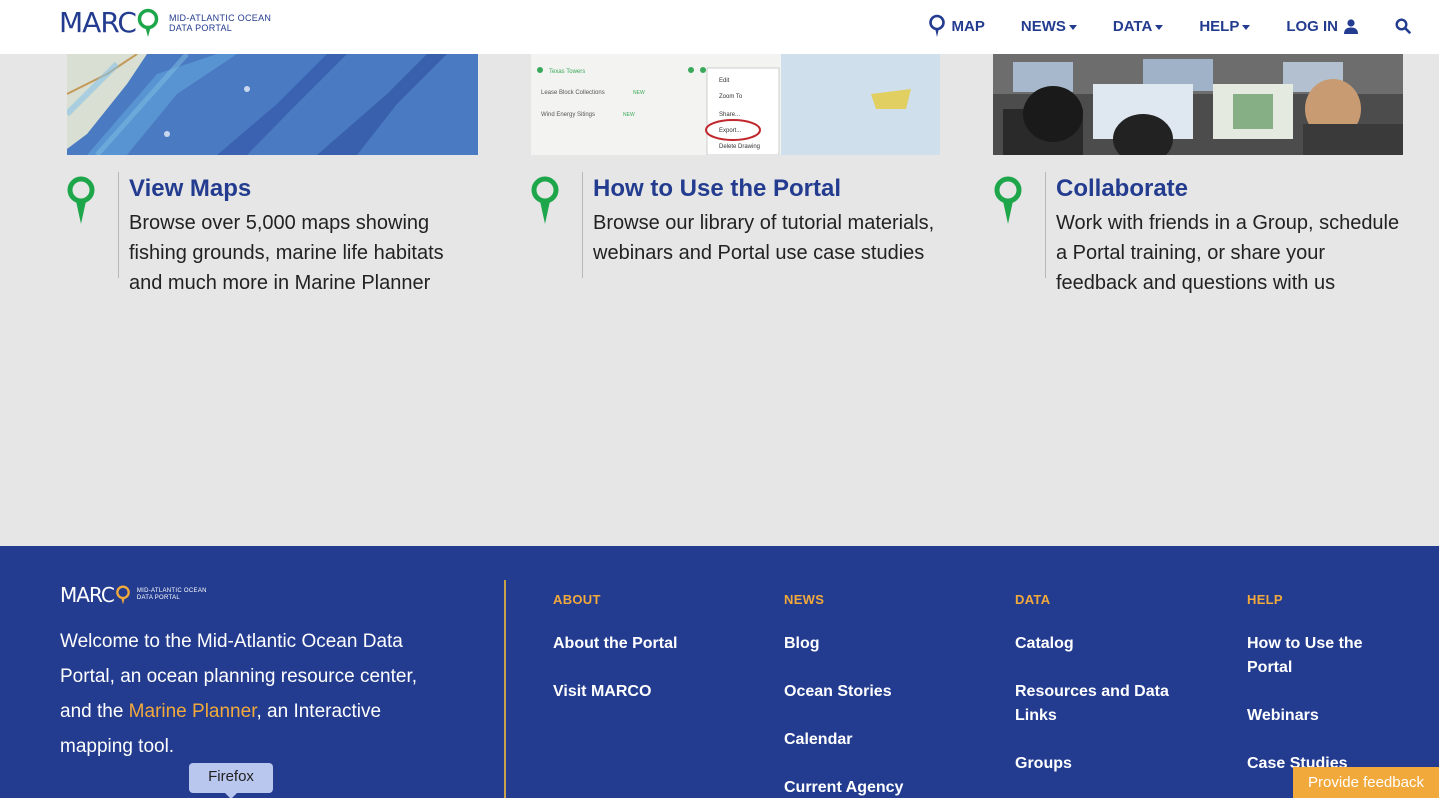 The image size is (1439, 798). What do you see at coordinates (1351, 26) in the screenshot?
I see `user-icon` at bounding box center [1351, 26].